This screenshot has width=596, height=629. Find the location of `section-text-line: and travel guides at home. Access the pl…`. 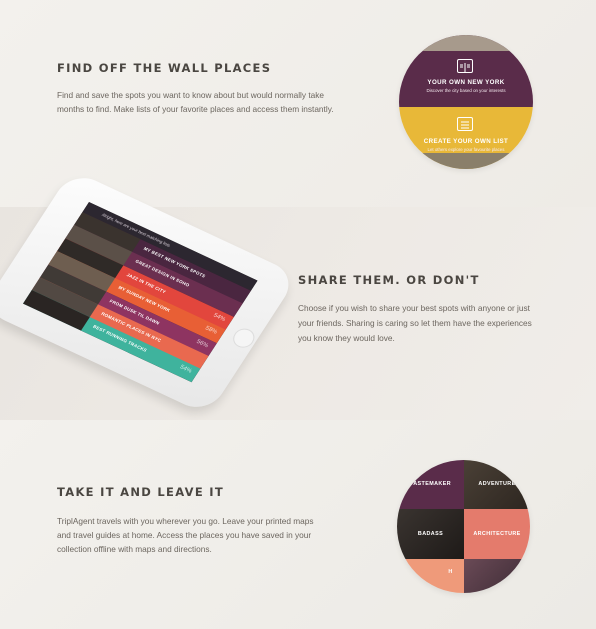

section-text-line: and travel guides at home. Access the pl… is located at coordinates (184, 535).